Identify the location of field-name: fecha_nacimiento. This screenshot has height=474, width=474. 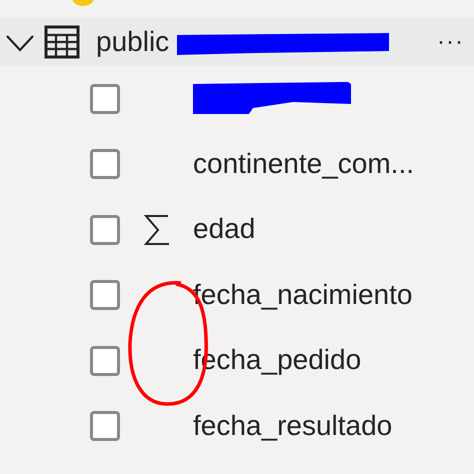
(302, 295).